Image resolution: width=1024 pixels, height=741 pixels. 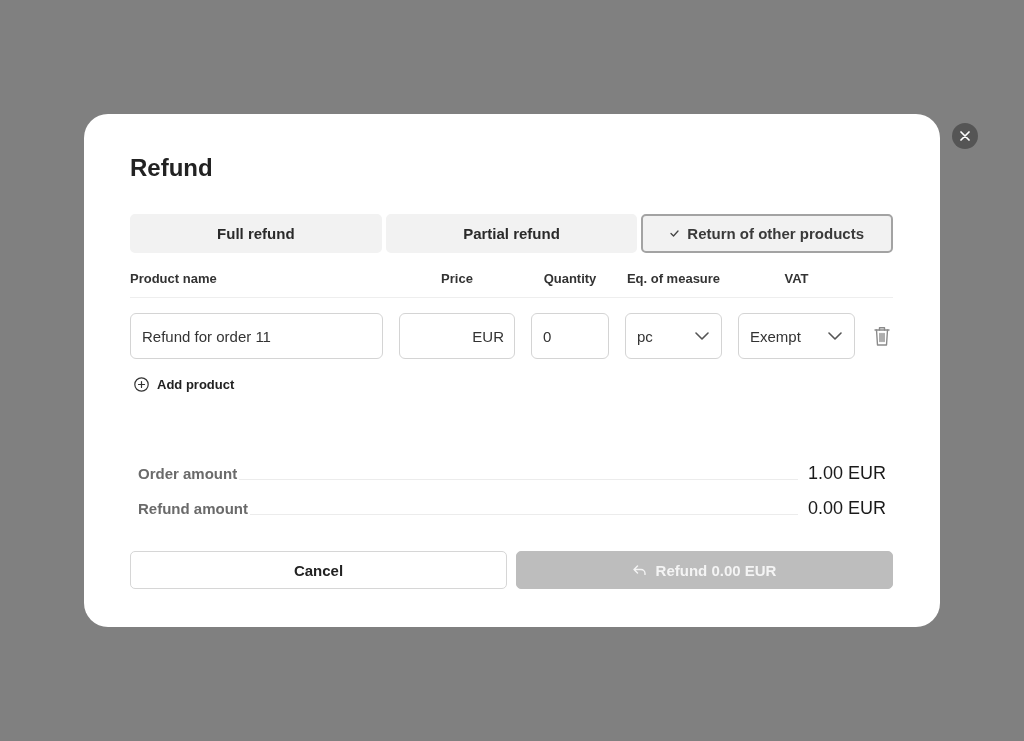 I want to click on currency-label: EUR, so click(x=488, y=336).